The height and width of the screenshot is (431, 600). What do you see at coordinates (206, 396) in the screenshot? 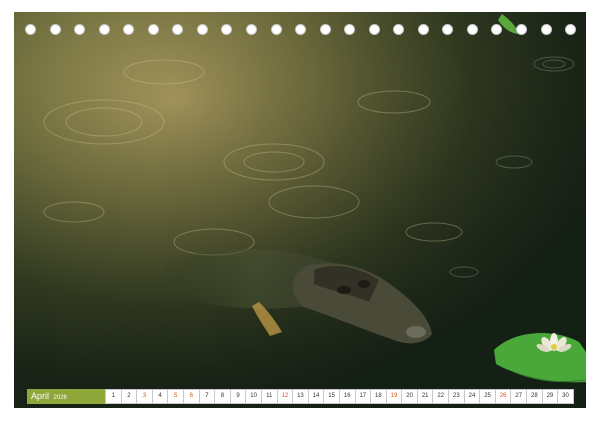
I see `day-cell: 7` at bounding box center [206, 396].